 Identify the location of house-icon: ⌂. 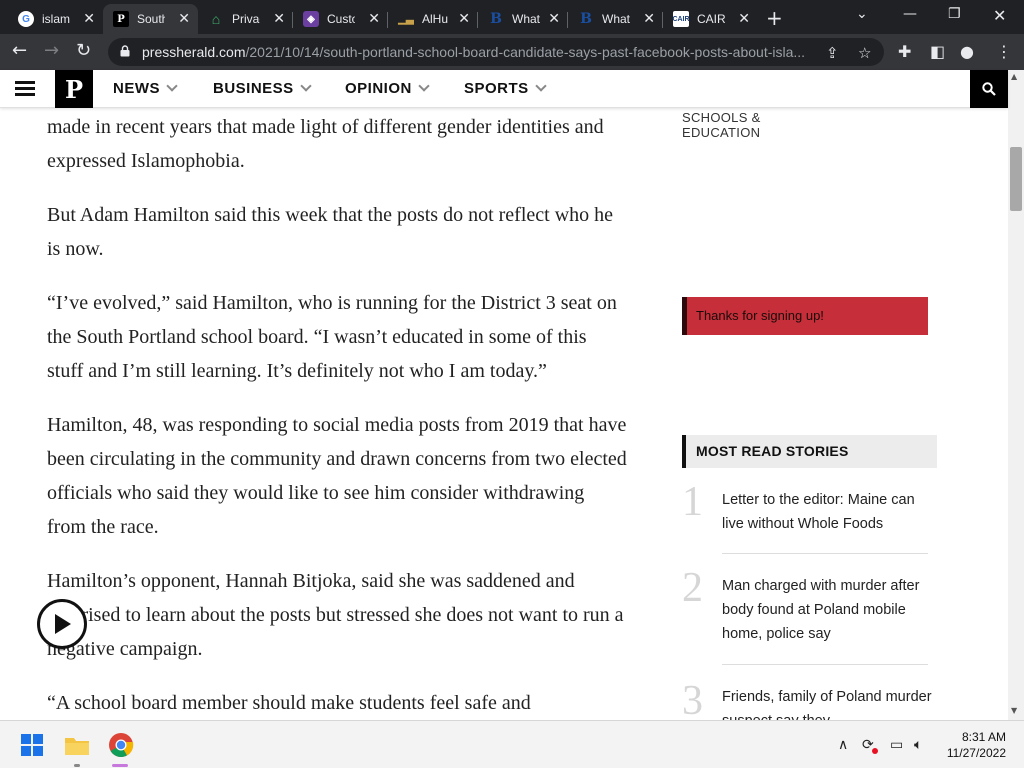
(216, 19).